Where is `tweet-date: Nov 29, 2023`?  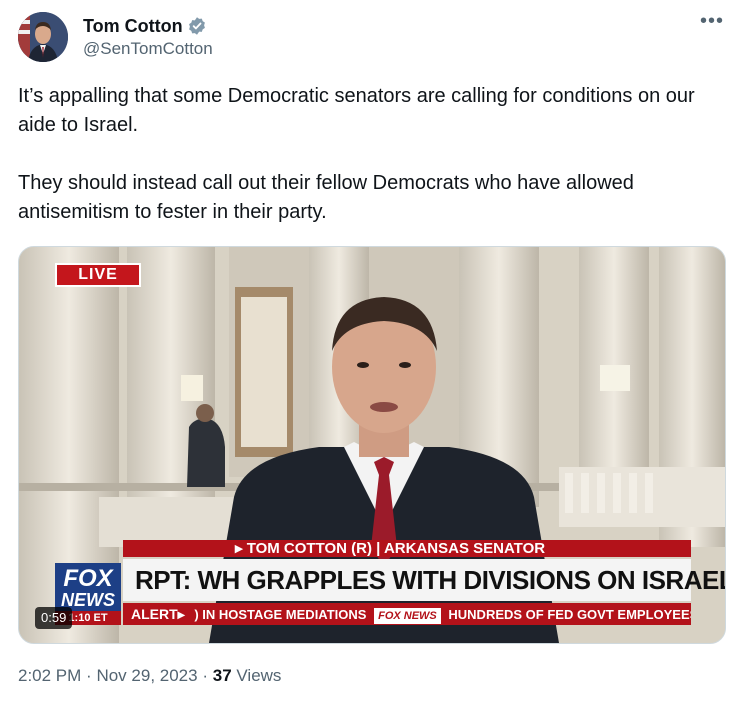 tweet-date: Nov 29, 2023 is located at coordinates (146, 675).